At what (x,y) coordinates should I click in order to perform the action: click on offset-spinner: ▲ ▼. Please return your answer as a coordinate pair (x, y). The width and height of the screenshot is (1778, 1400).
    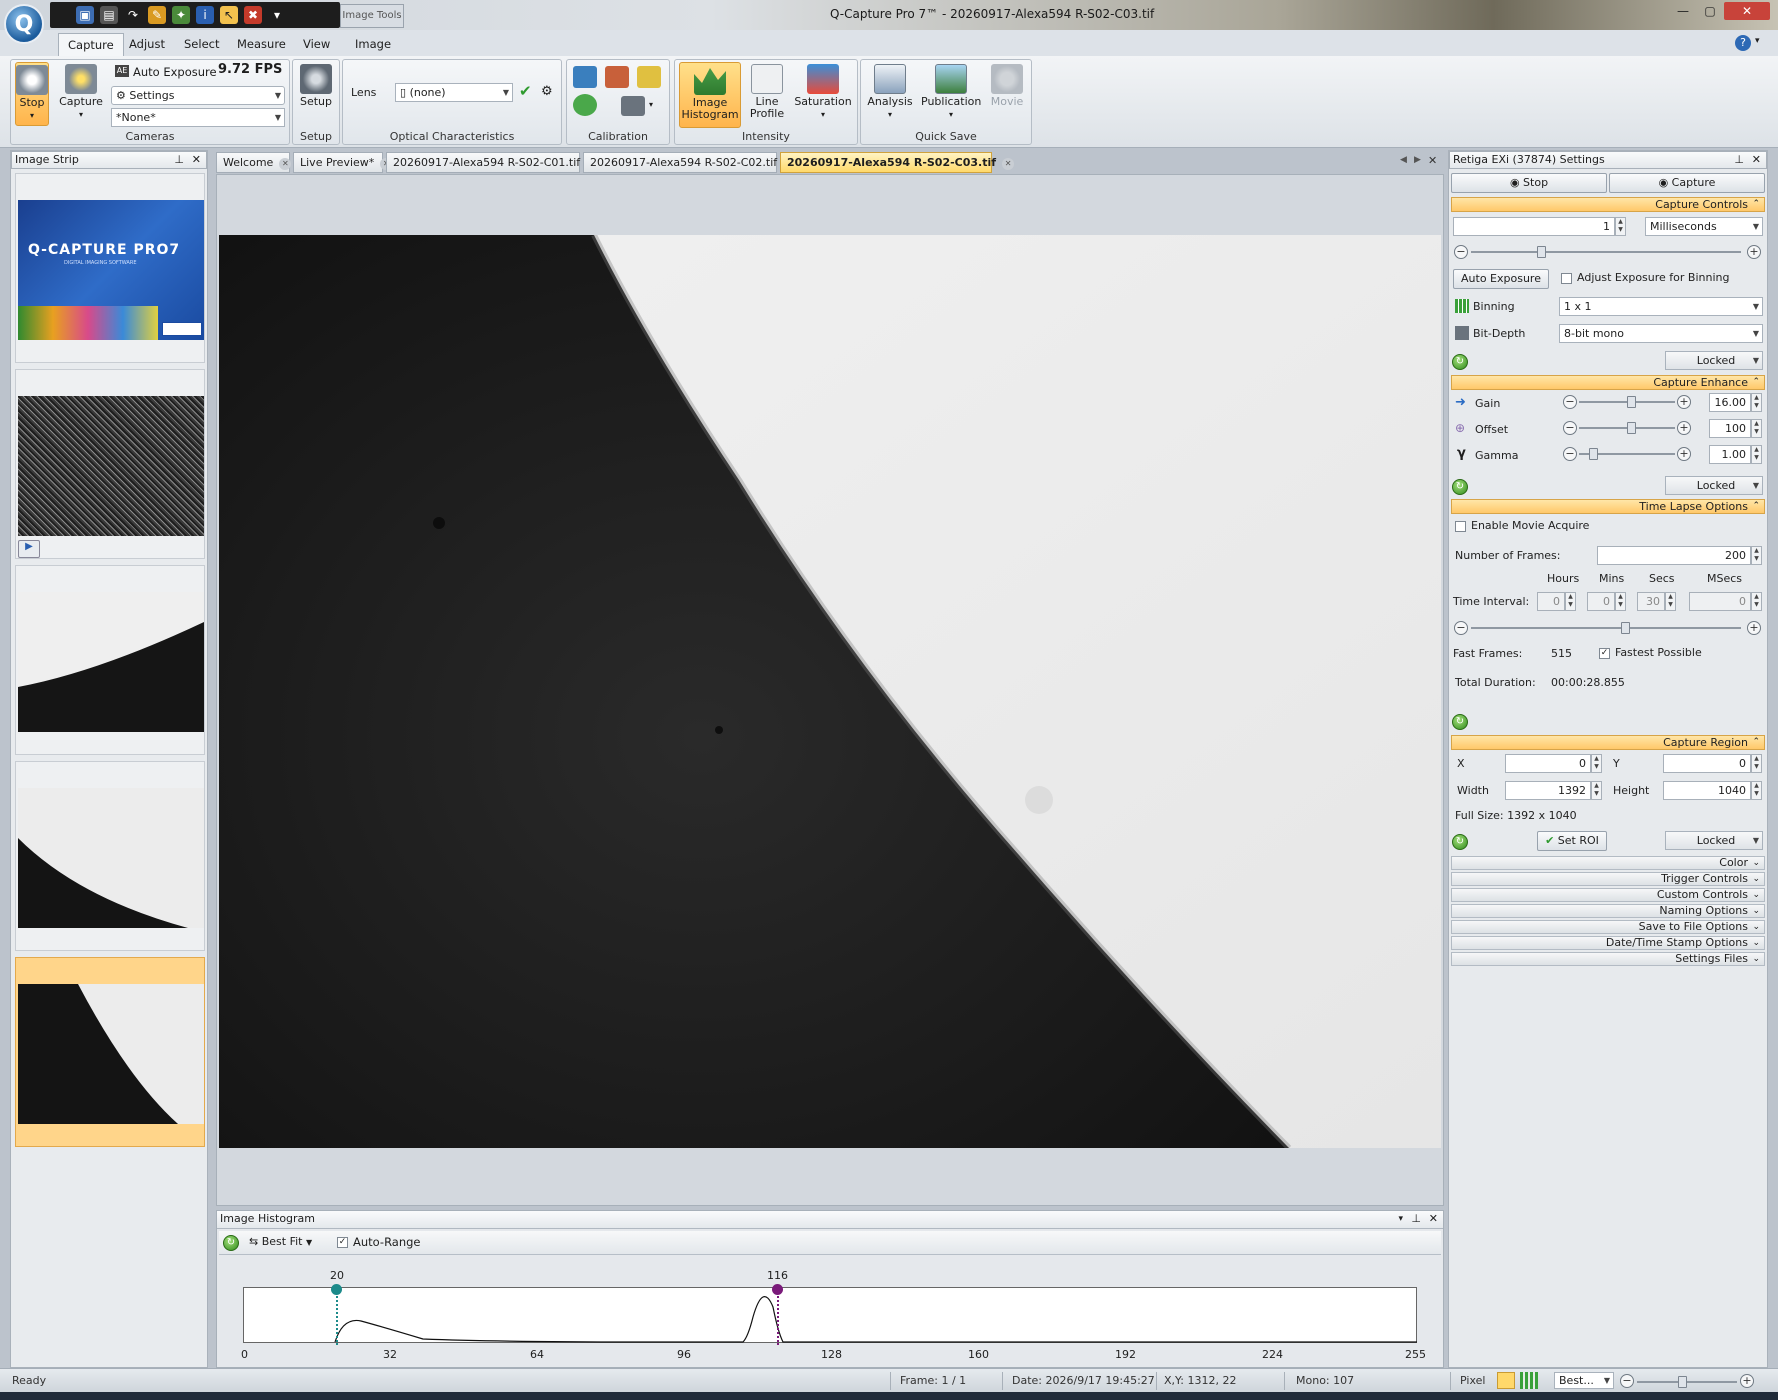
    Looking at the image, I should click on (1756, 428).